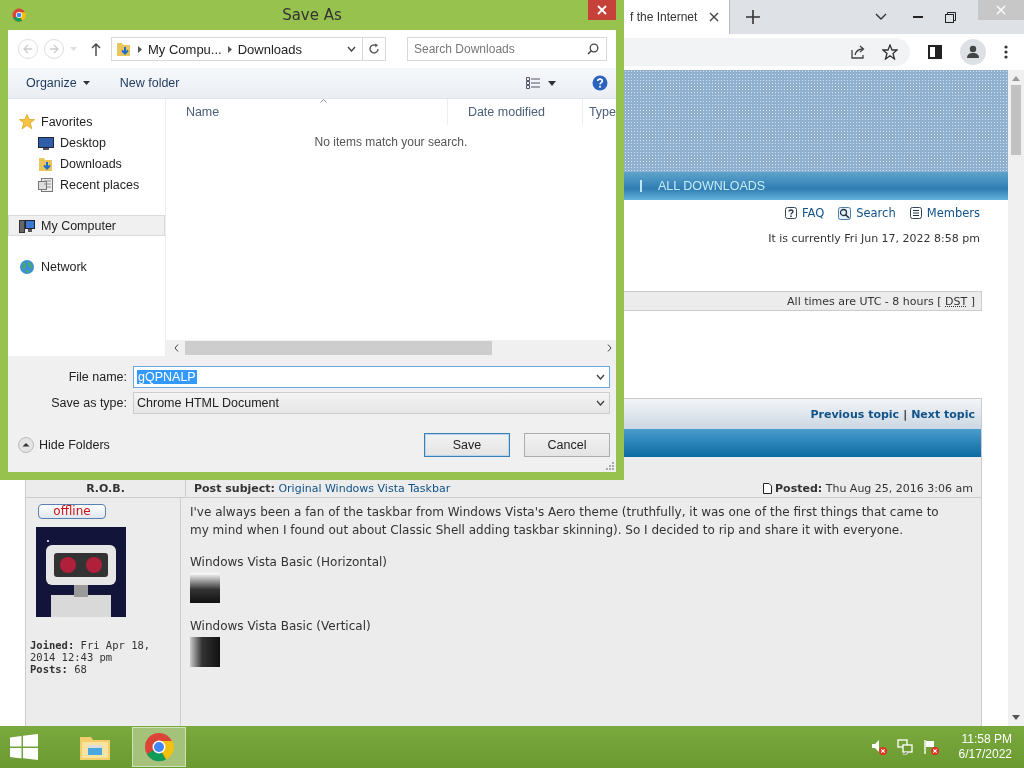 Image resolution: width=1024 pixels, height=768 pixels. Describe the element at coordinates (72, 511) in the screenshot. I see `status-badge: offline` at that location.